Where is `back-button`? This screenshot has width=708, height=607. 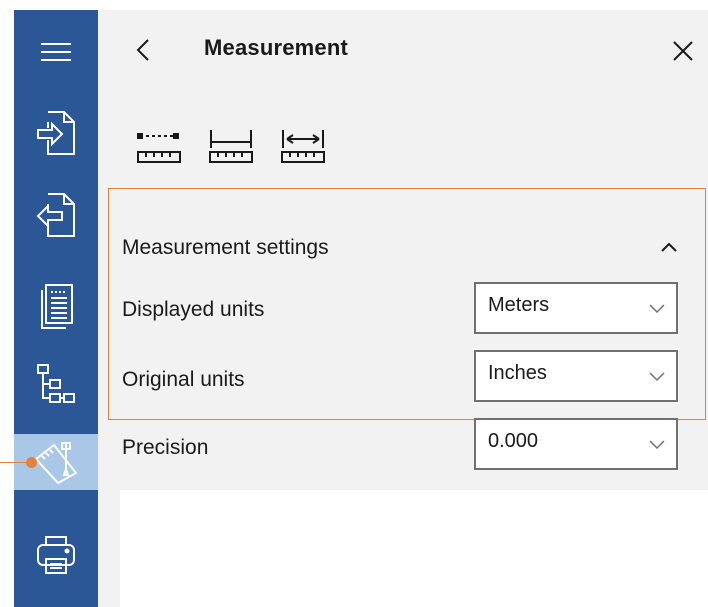 back-button is located at coordinates (143, 50).